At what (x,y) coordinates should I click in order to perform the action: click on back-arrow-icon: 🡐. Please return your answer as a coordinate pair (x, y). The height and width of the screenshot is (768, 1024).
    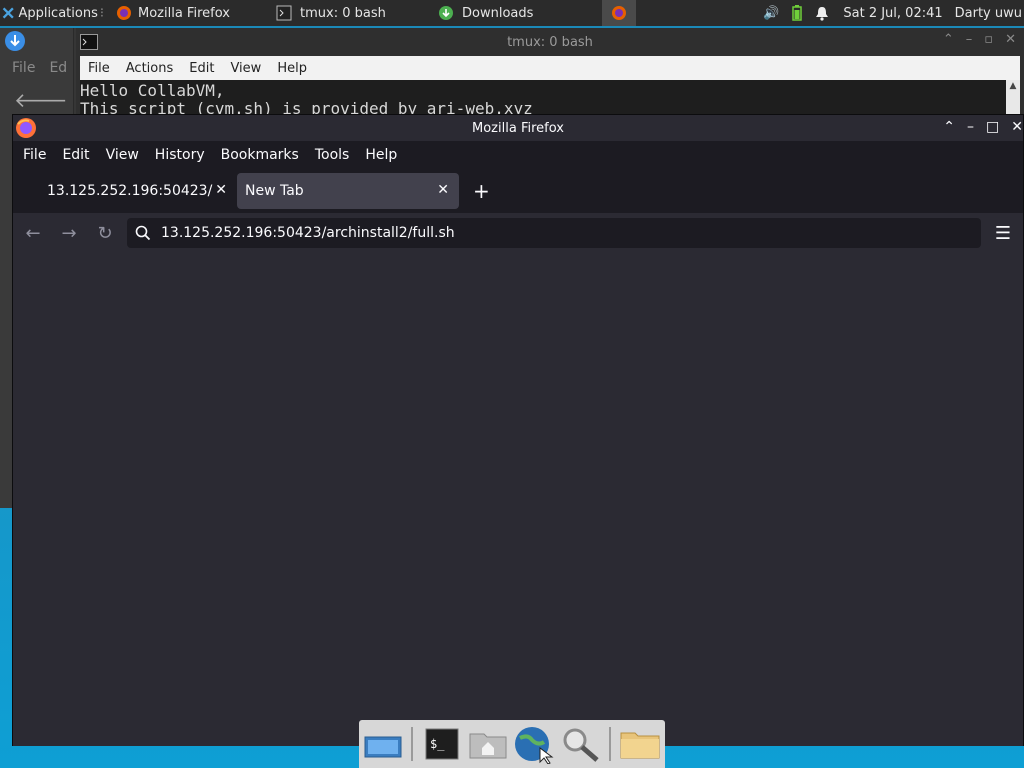
    Looking at the image, I should click on (41, 100).